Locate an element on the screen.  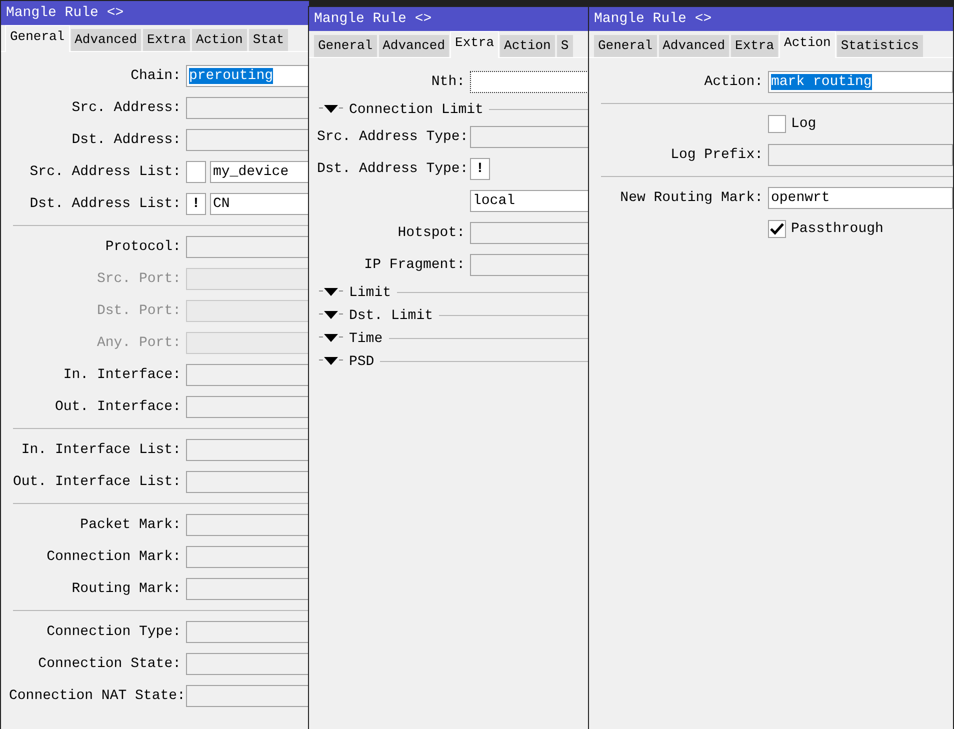
tab: S is located at coordinates (565, 45).